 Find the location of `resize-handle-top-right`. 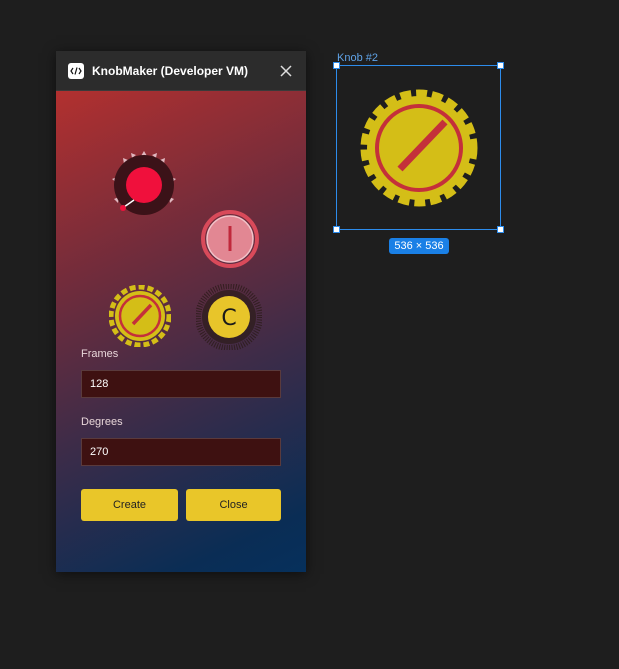

resize-handle-top-right is located at coordinates (500, 65).